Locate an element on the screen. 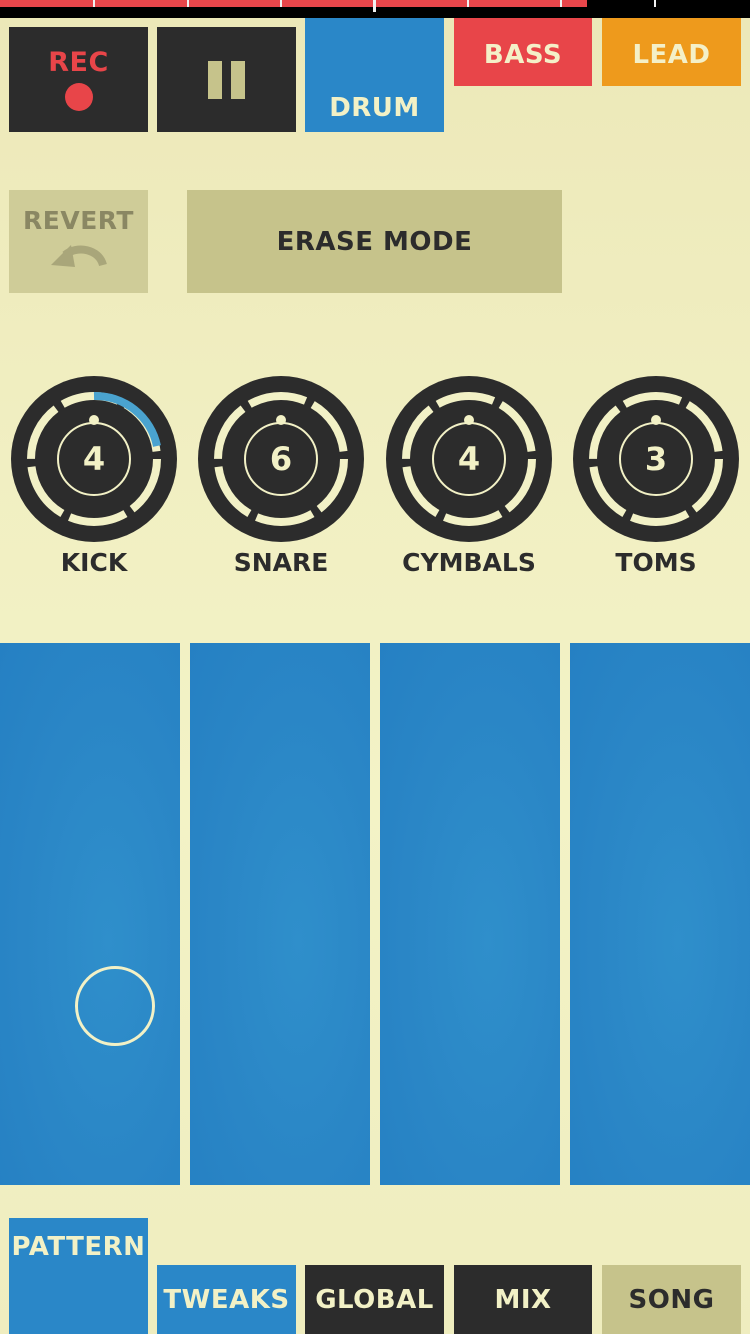  timeline-playhead is located at coordinates (374, 6).